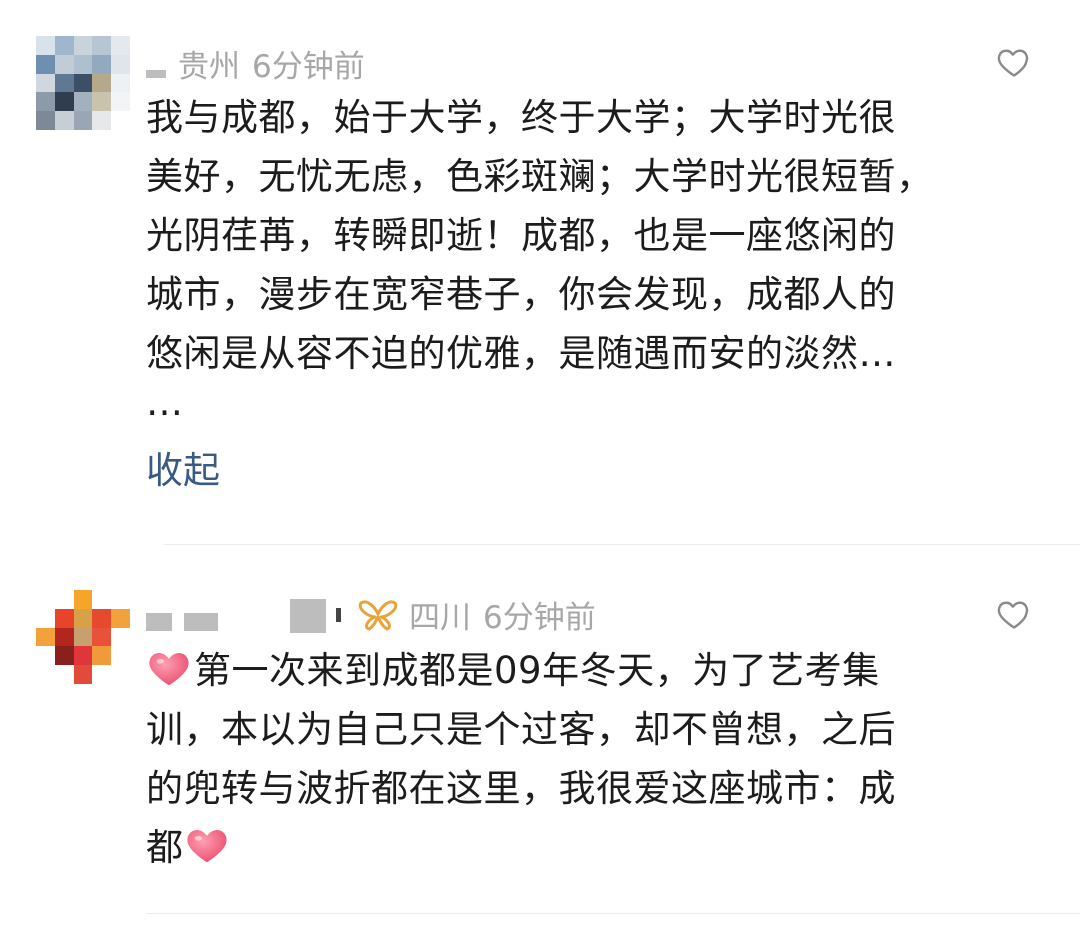 The image size is (1080, 927). What do you see at coordinates (521, 294) in the screenshot?
I see `comment-line: 城市，漫步在宽窄巷子，你会发现，成都人的` at bounding box center [521, 294].